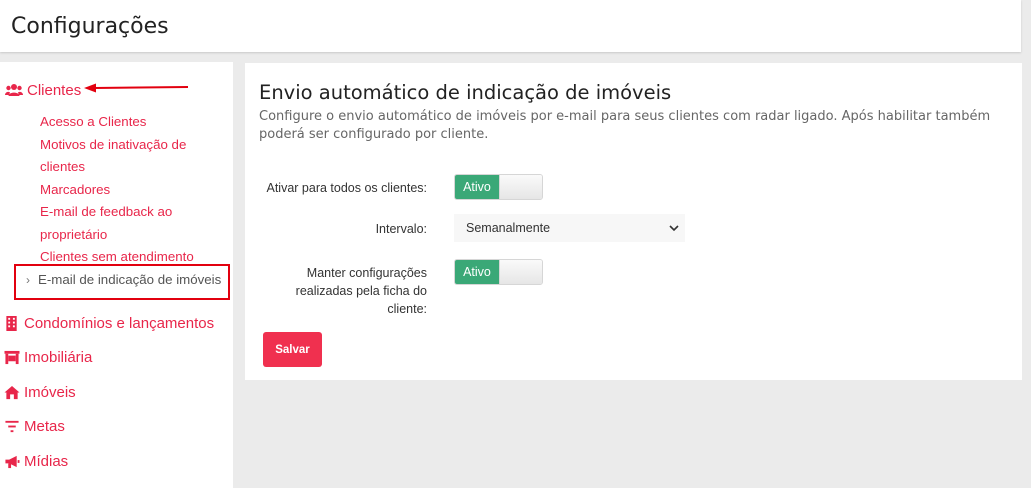  I want to click on chevron-down-icon, so click(674, 228).